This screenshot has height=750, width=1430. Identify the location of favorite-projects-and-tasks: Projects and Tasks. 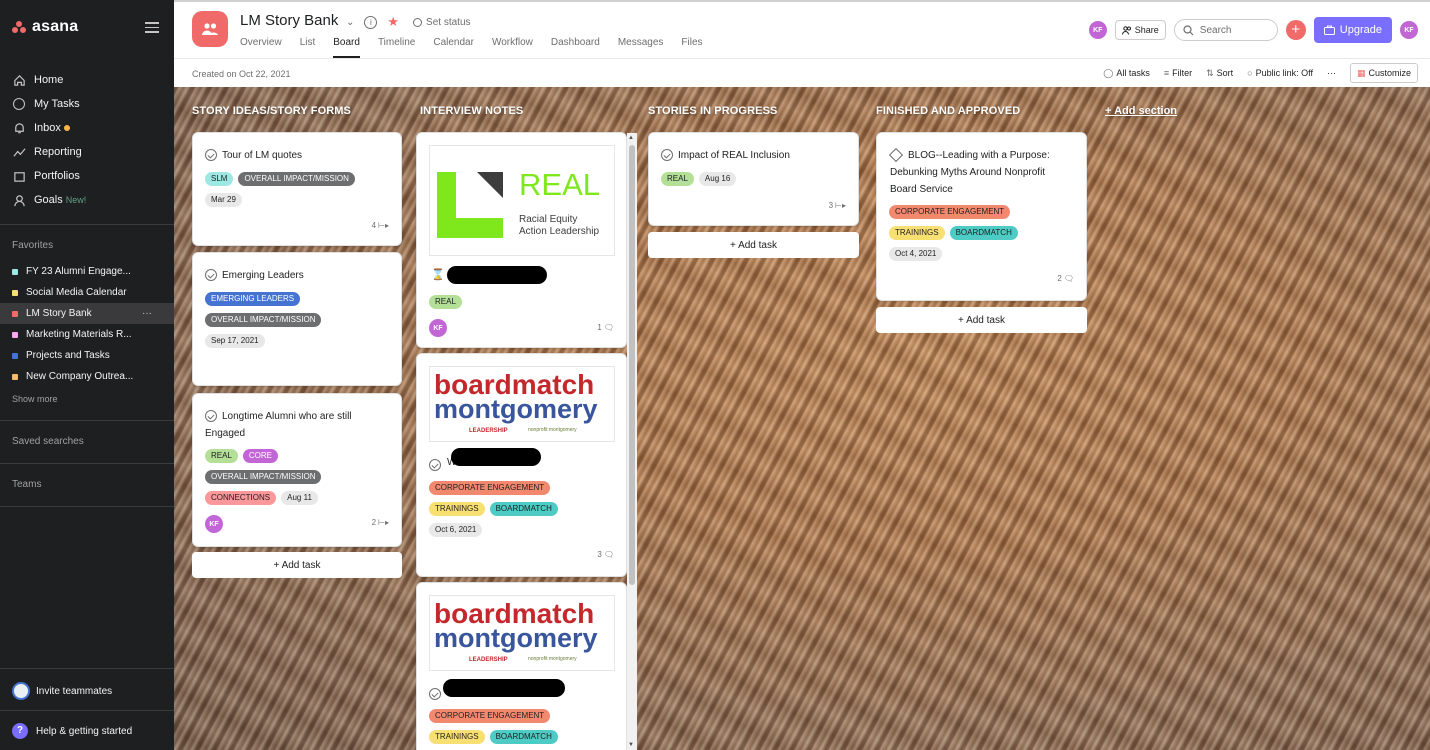
(87, 355).